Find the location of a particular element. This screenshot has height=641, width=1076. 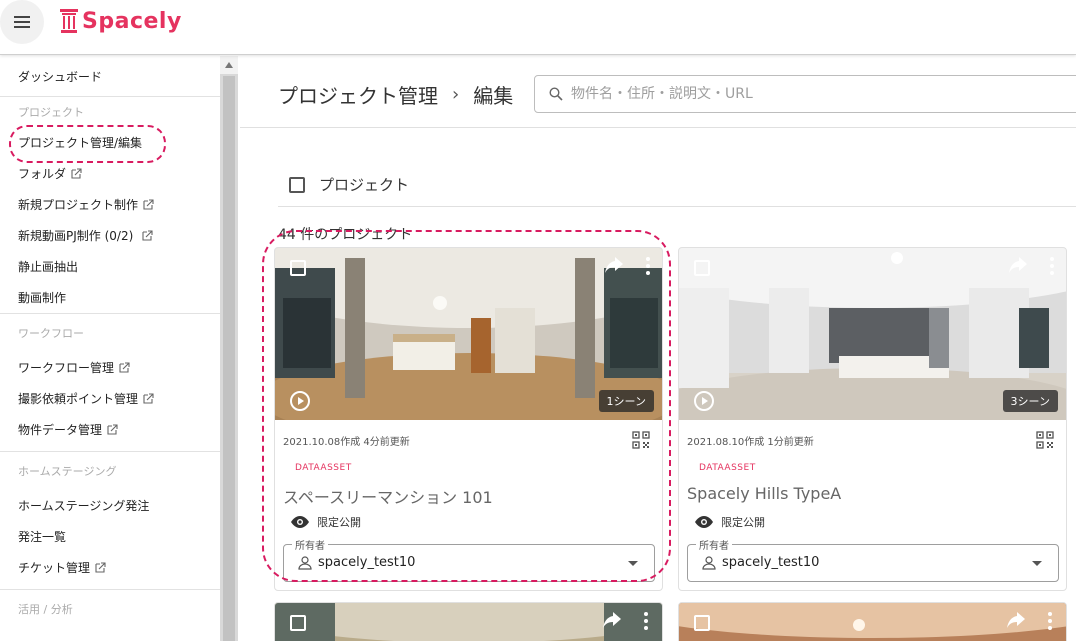

search-box is located at coordinates (805, 94).